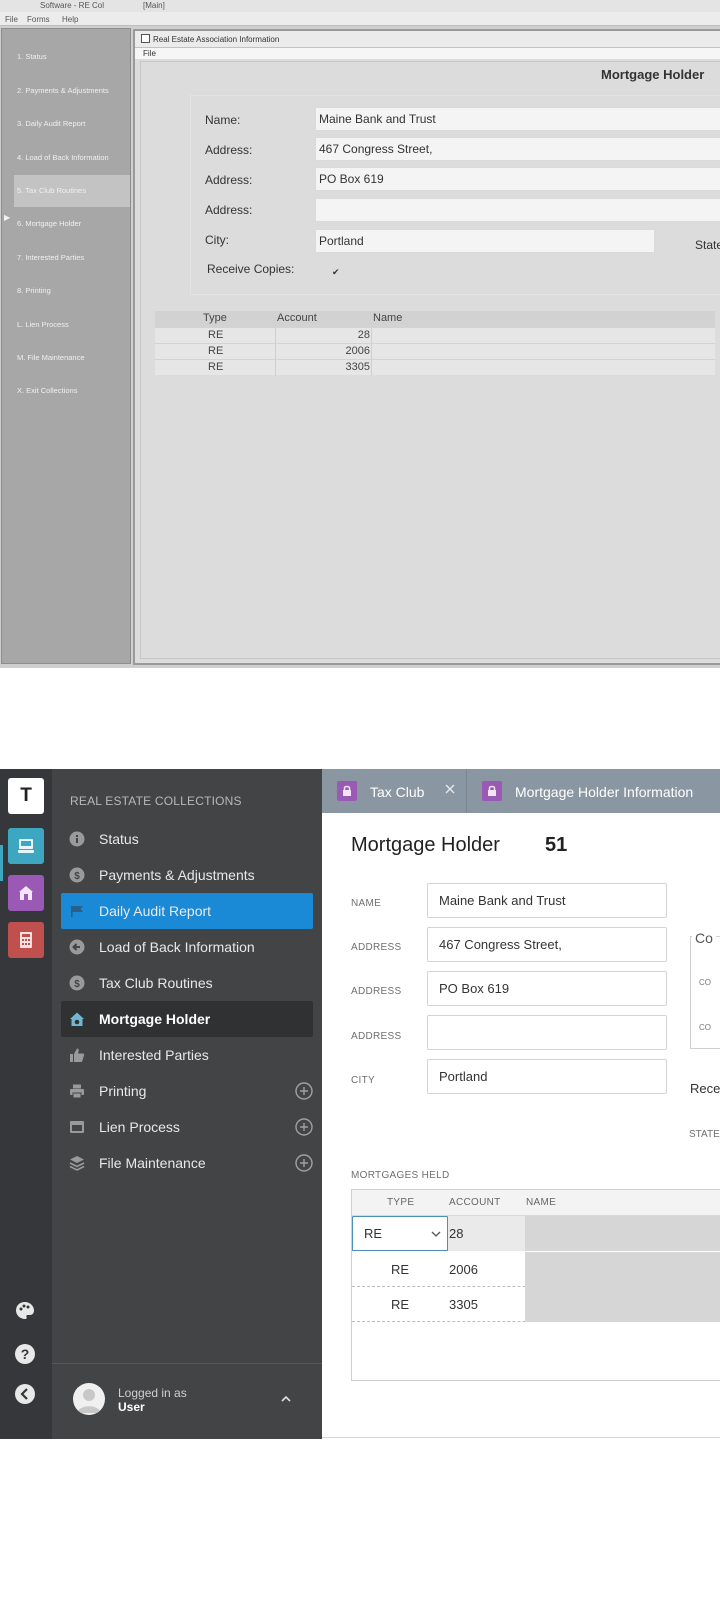 The height and width of the screenshot is (1600, 720). Describe the element at coordinates (541, 1202) in the screenshot. I see `col-name: NAME` at that location.